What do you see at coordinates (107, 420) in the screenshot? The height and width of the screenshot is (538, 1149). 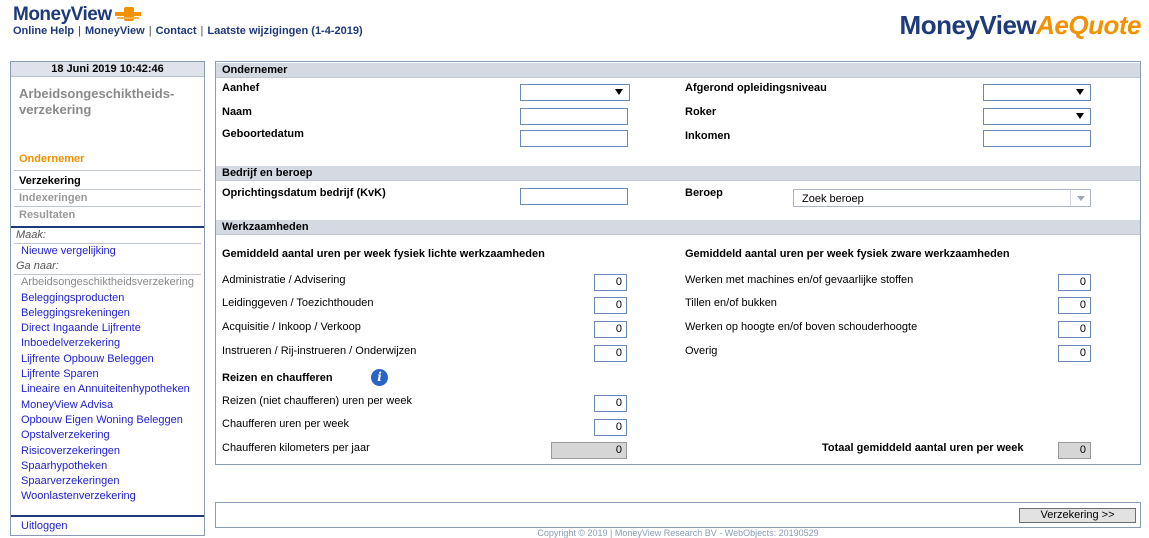 I see `sidebar-link-opbouw-eigen-woning: Opbouw Eigen Woning Beleggen` at bounding box center [107, 420].